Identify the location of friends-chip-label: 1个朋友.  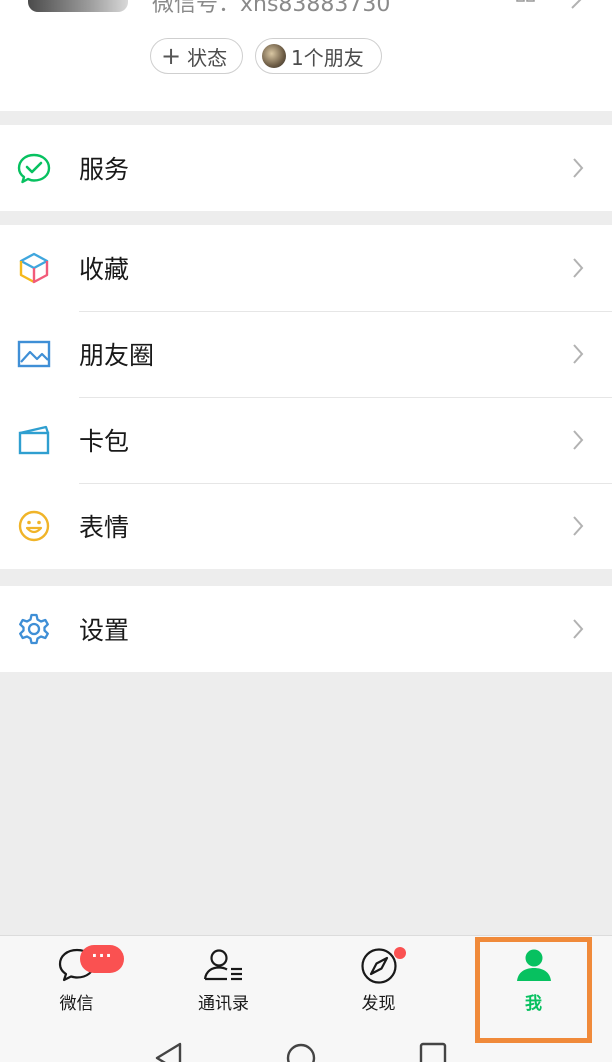
(327, 57).